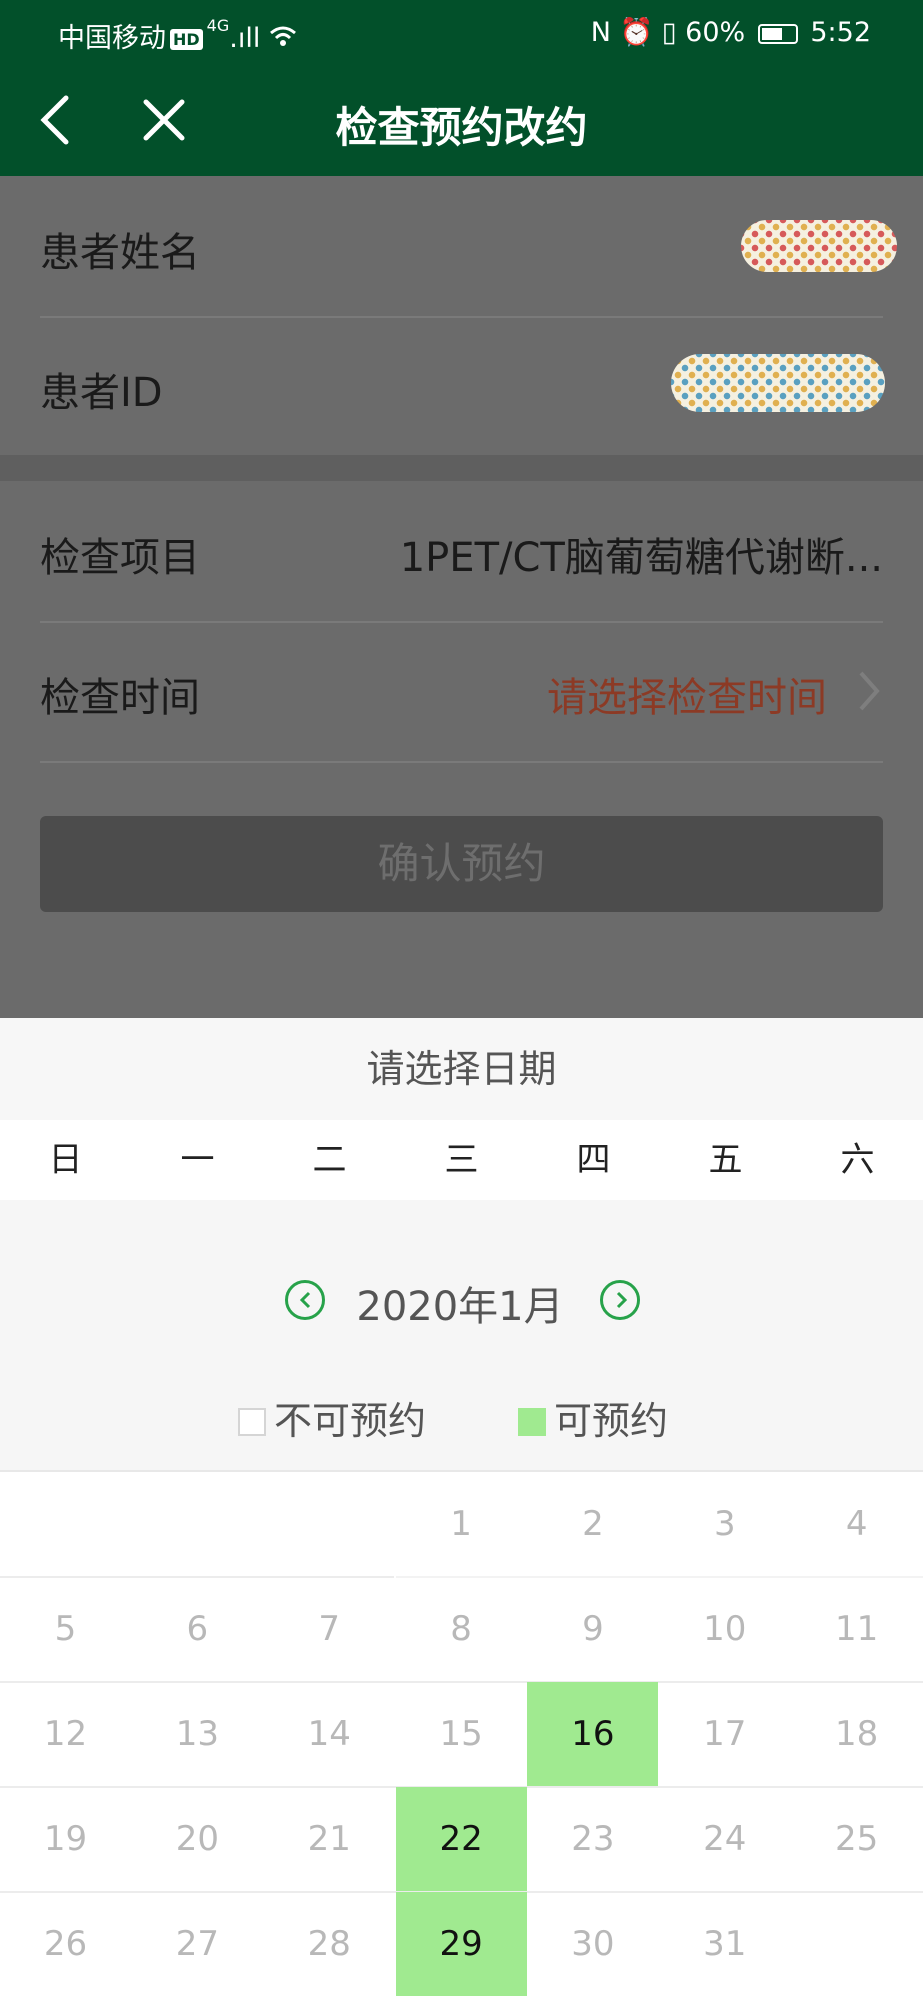  I want to click on nfc-icon: N, so click(600, 32).